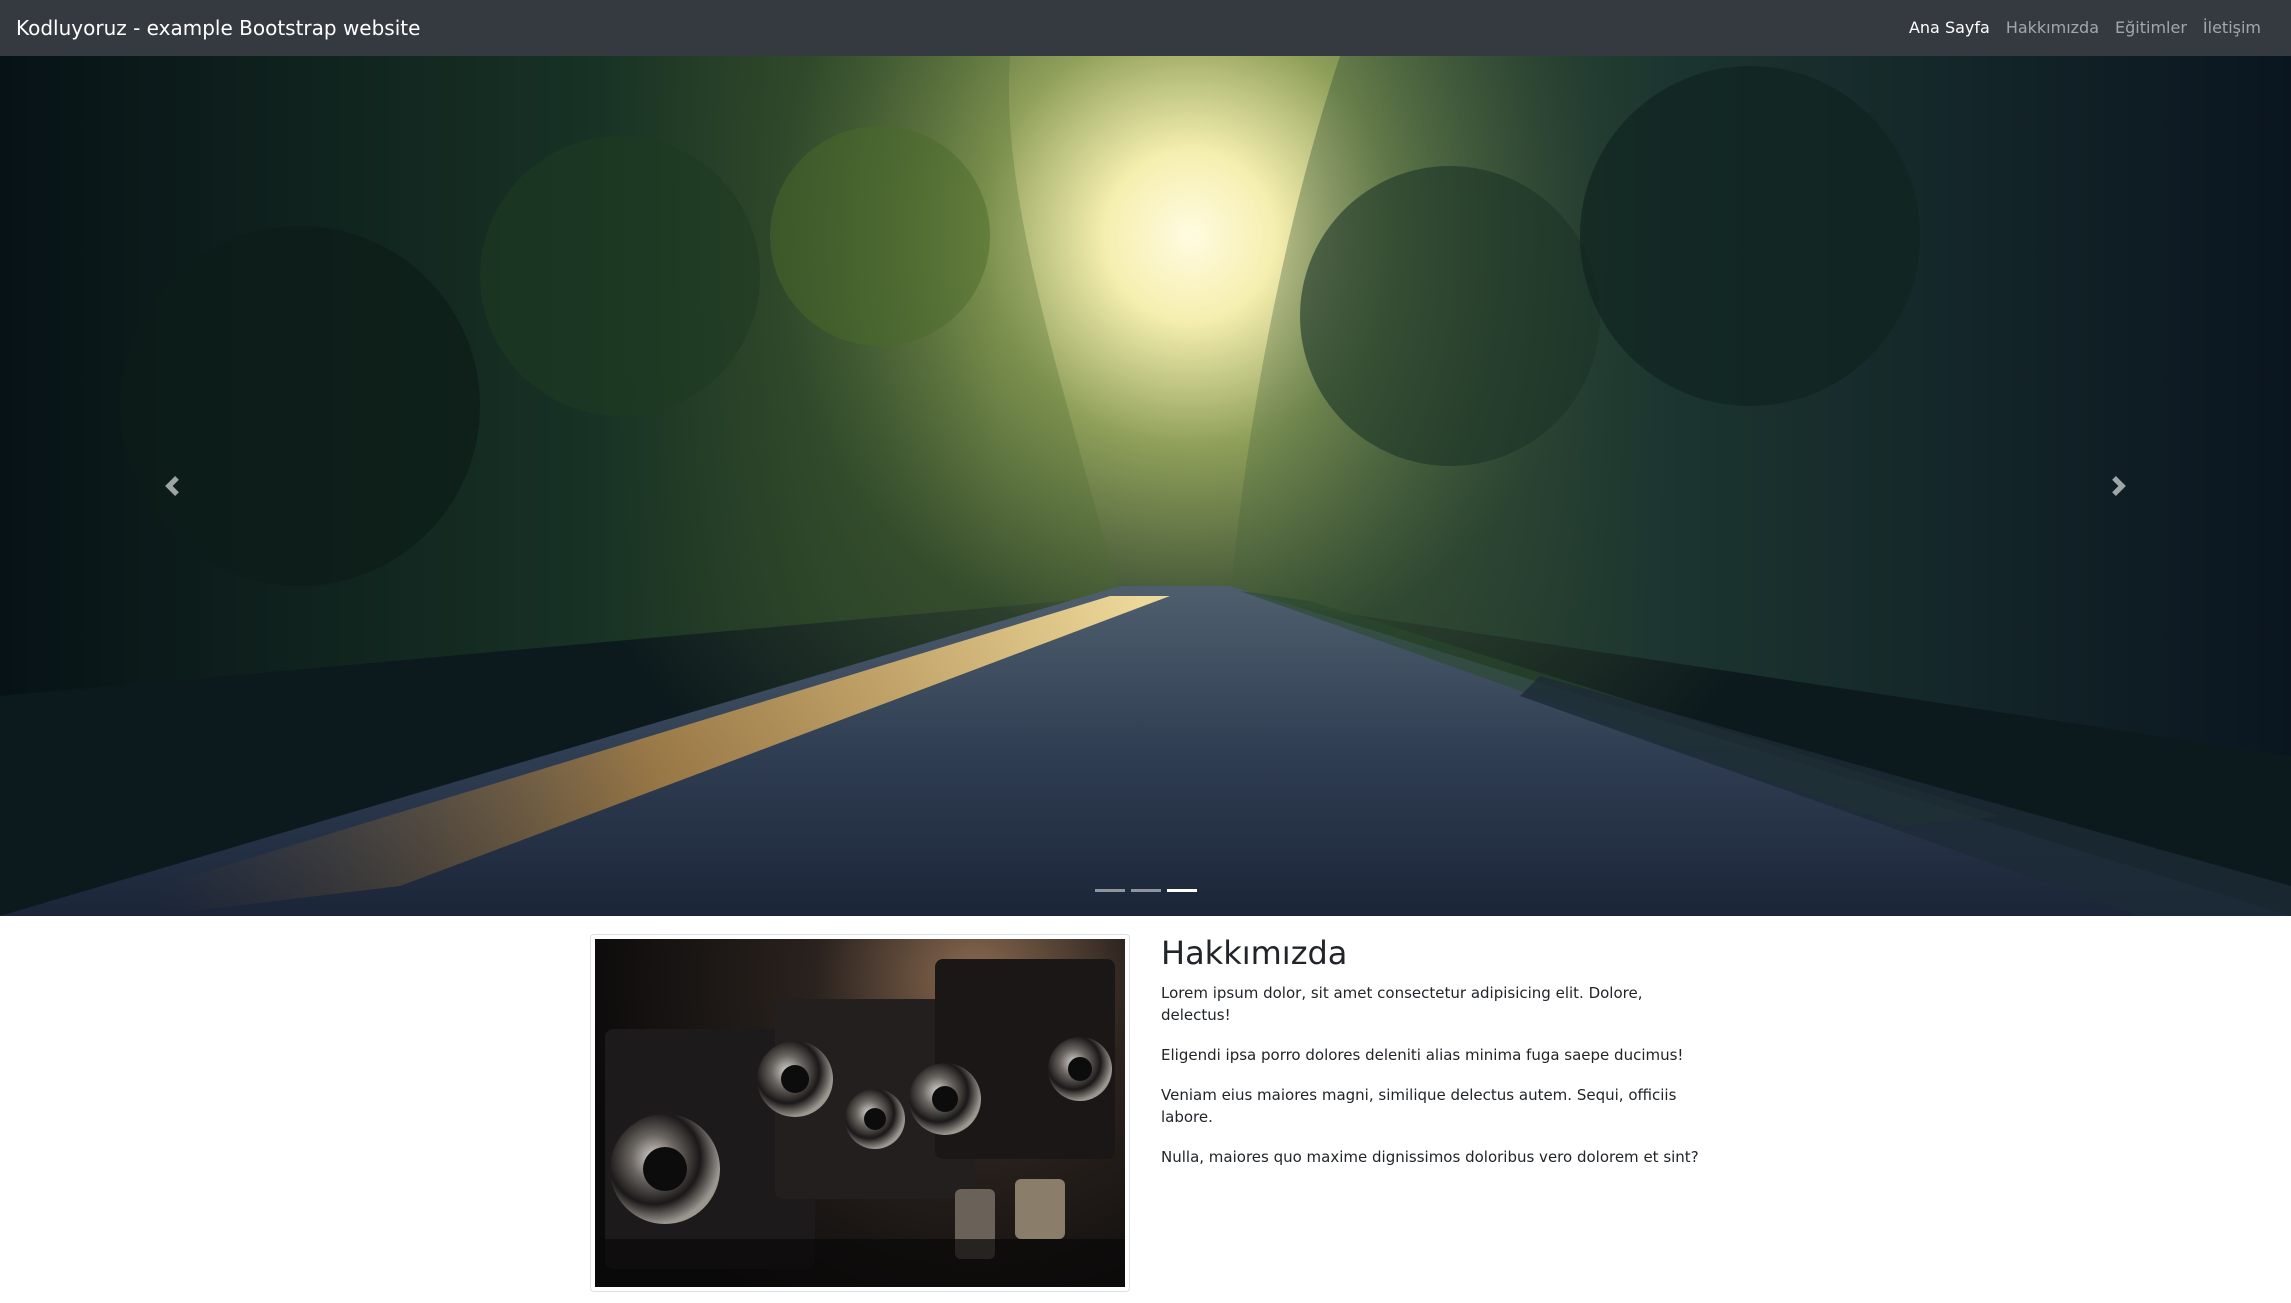  I want to click on nav-link-hakkimizda: Hakkımızda, so click(2052, 28).